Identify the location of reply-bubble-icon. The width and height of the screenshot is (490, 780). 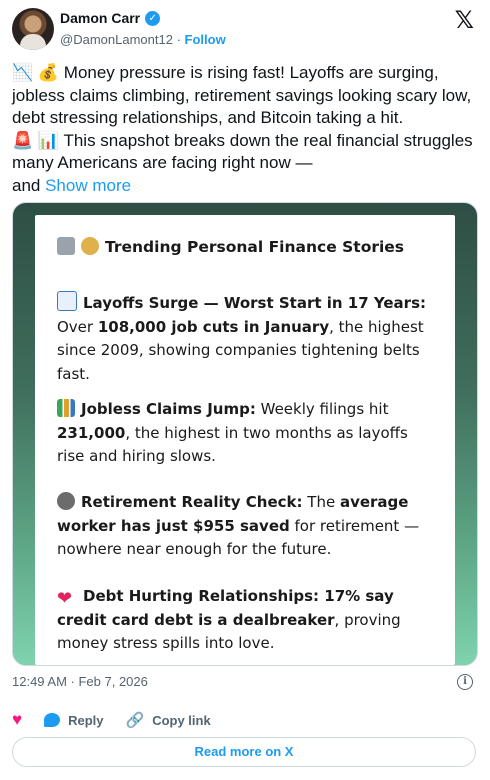
(52, 720).